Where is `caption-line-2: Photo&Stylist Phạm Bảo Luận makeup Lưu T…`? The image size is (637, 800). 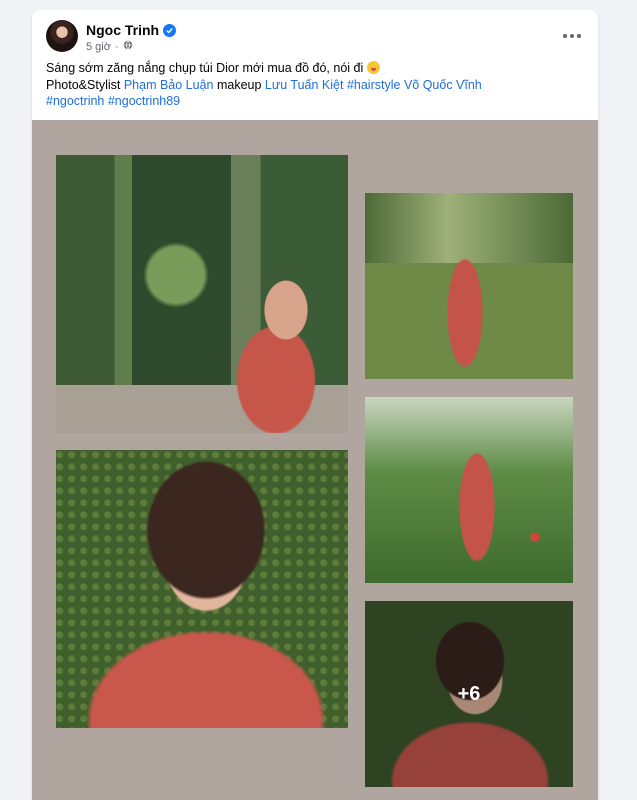 caption-line-2: Photo&Stylist Phạm Bảo Luận makeup Lưu T… is located at coordinates (264, 84).